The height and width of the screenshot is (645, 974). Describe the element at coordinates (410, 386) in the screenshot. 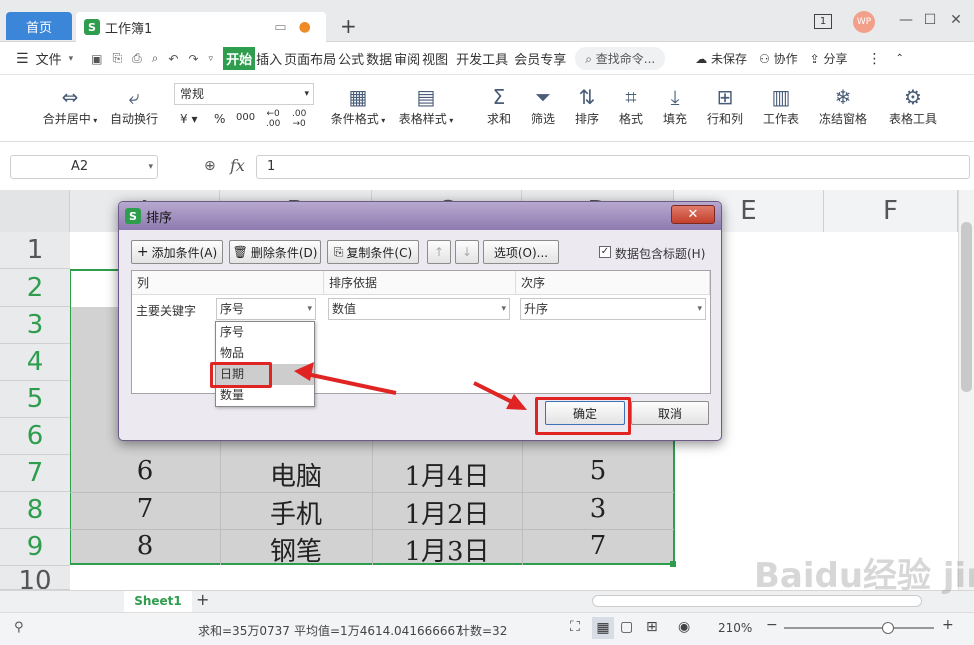

I see `annotation-arrows` at that location.